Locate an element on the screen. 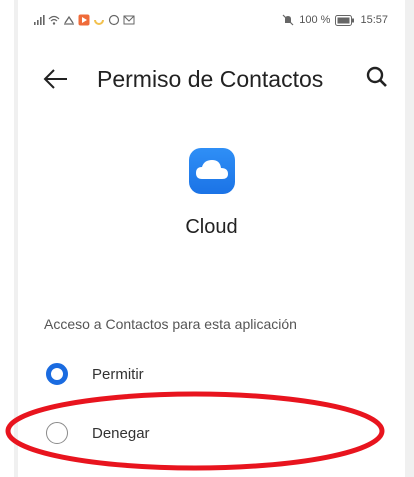 The image size is (414, 477). mail-icon is located at coordinates (129, 20).